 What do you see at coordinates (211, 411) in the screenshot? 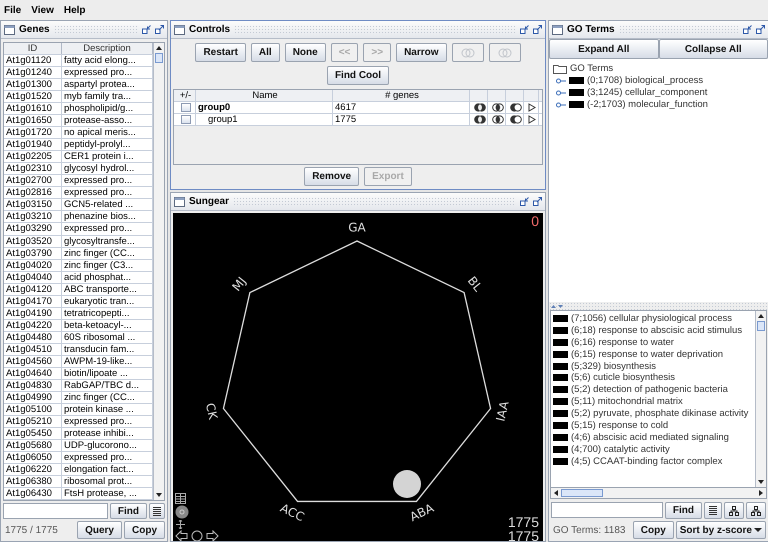
I see `vertex-label: CK` at bounding box center [211, 411].